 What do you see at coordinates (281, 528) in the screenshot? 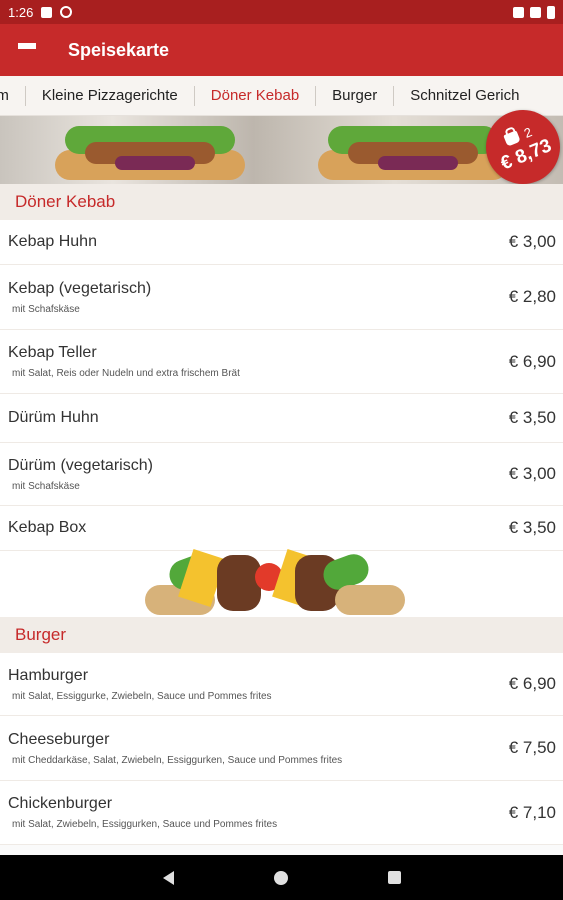
I see `menu-item: Kebap Box € 3,50` at bounding box center [281, 528].